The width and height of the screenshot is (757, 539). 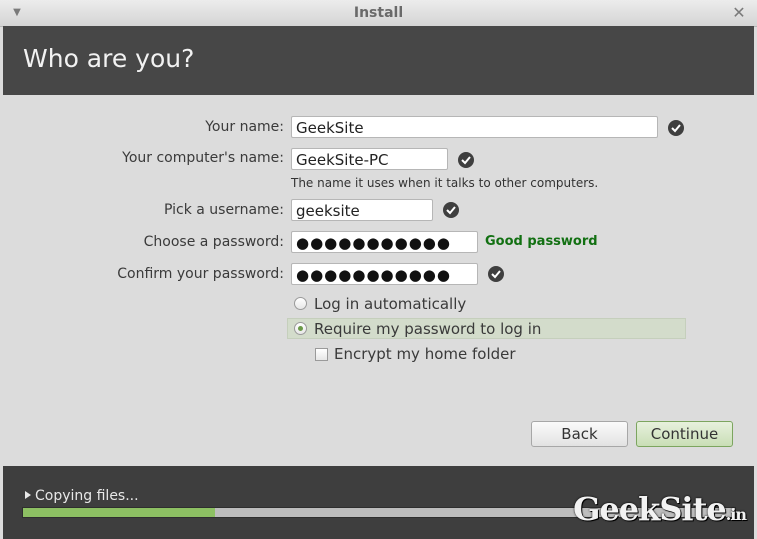 What do you see at coordinates (369, 159) in the screenshot?
I see `computer-name-field: GeekSite-PC` at bounding box center [369, 159].